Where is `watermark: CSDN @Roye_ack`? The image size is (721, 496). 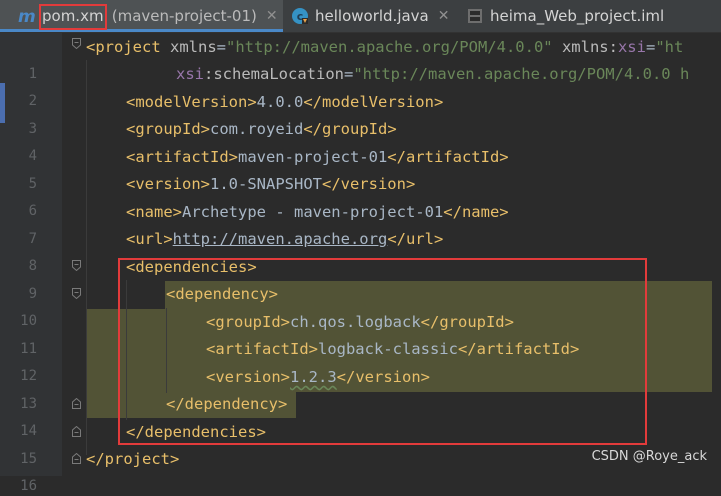
watermark: CSDN @Roye_ack is located at coordinates (649, 456).